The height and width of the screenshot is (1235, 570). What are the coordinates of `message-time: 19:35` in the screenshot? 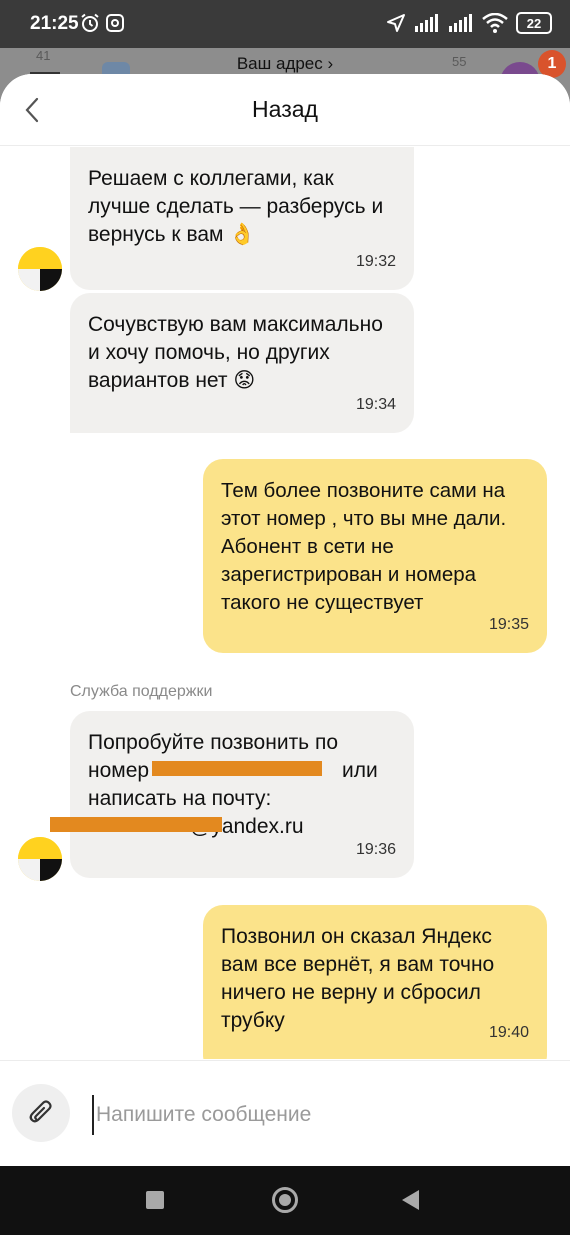 It's located at (508, 624).